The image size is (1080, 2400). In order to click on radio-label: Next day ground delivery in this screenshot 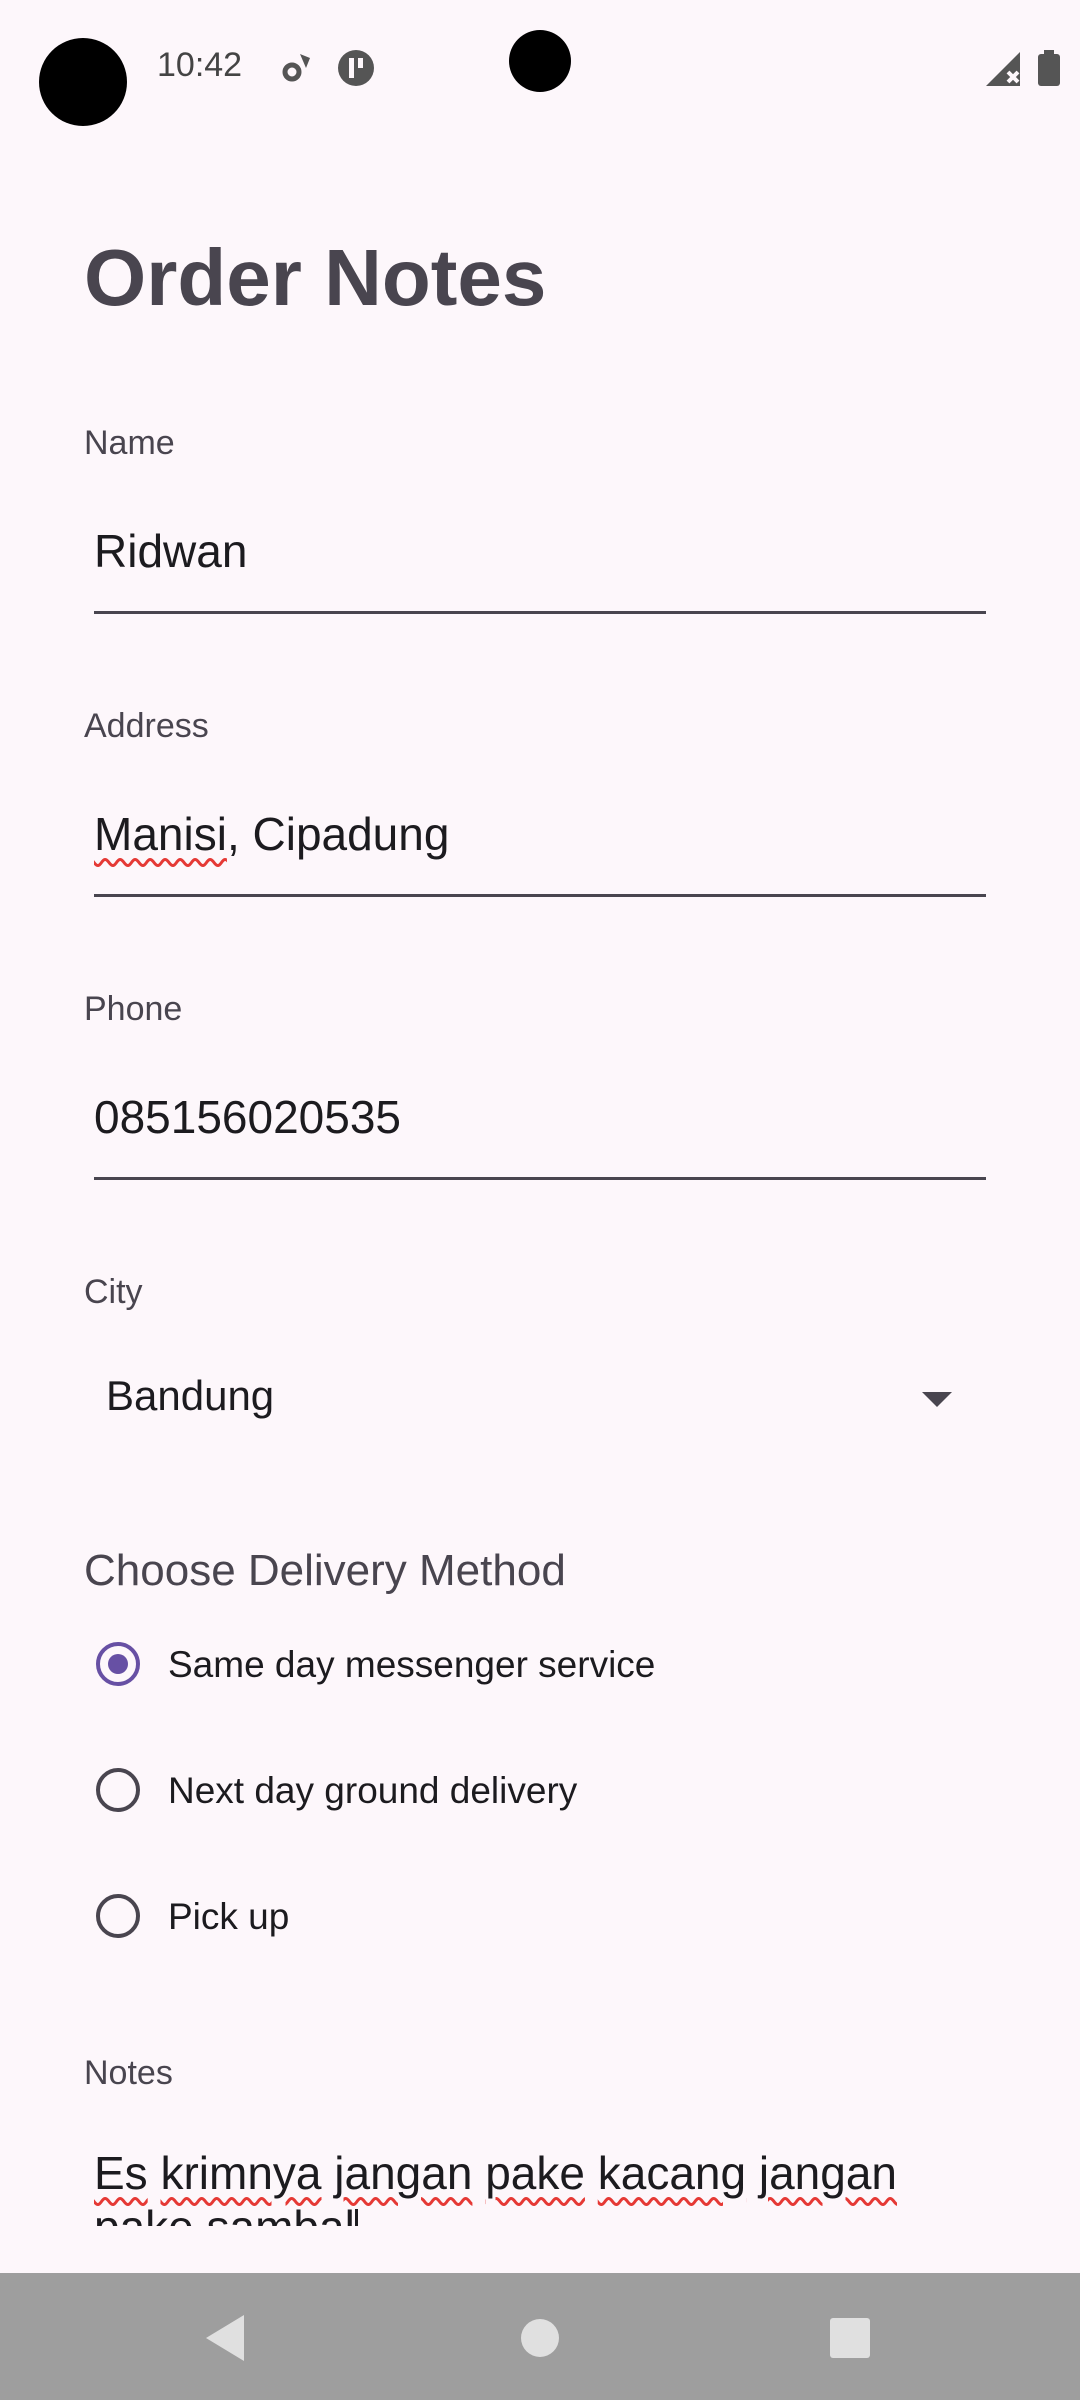, I will do `click(373, 1790)`.